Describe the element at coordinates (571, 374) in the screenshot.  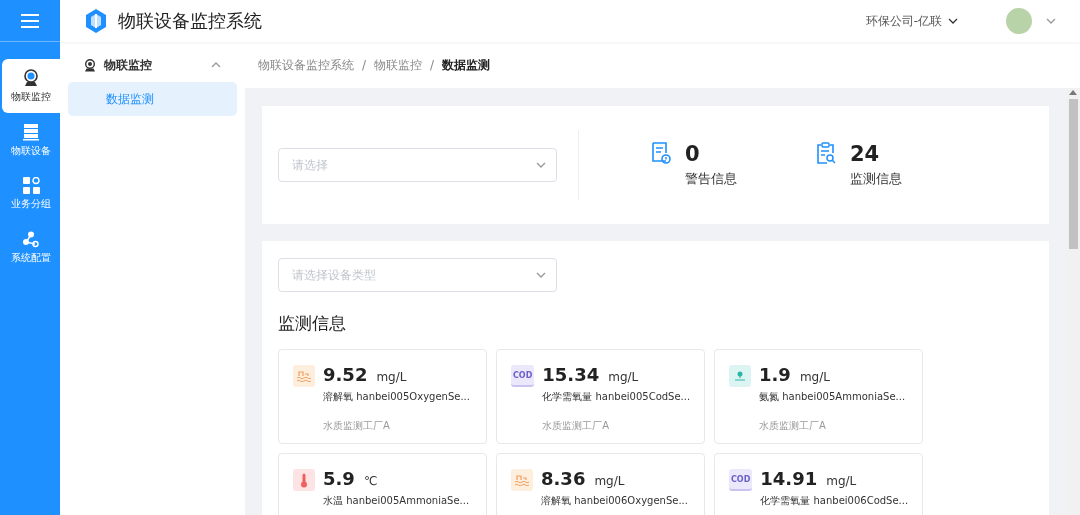
I see `sensor-value: 15.34` at that location.